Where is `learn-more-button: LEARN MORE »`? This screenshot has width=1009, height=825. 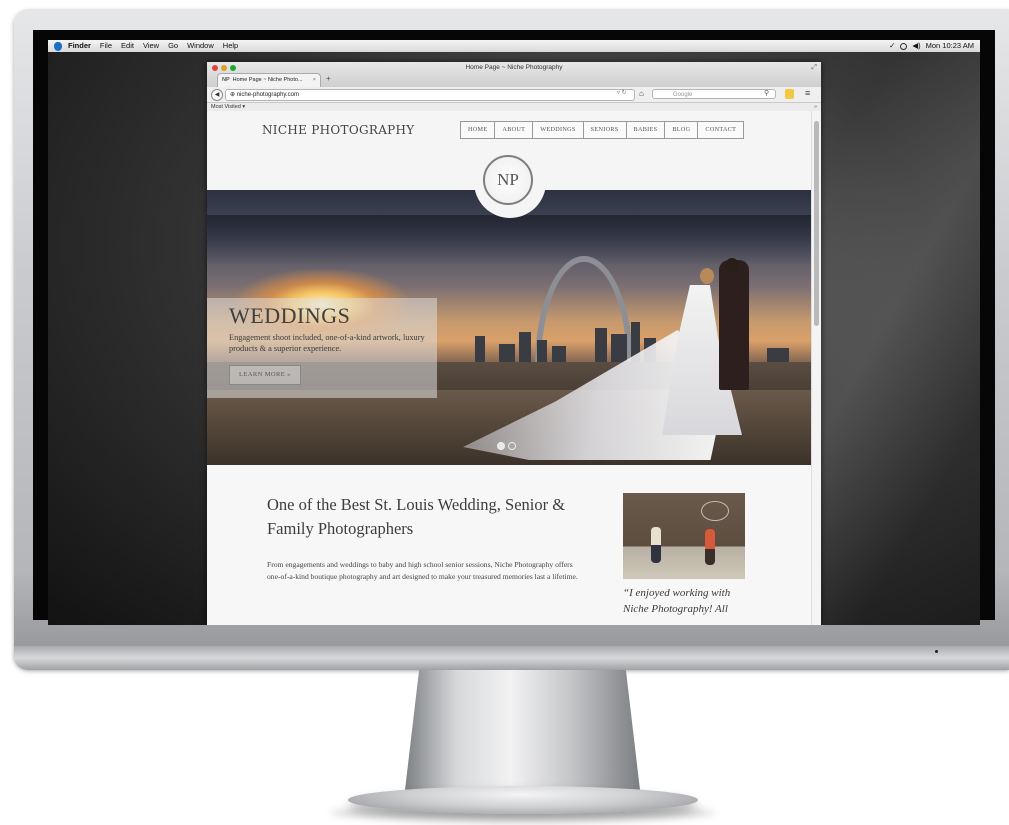
learn-more-button: LEARN MORE » is located at coordinates (265, 375).